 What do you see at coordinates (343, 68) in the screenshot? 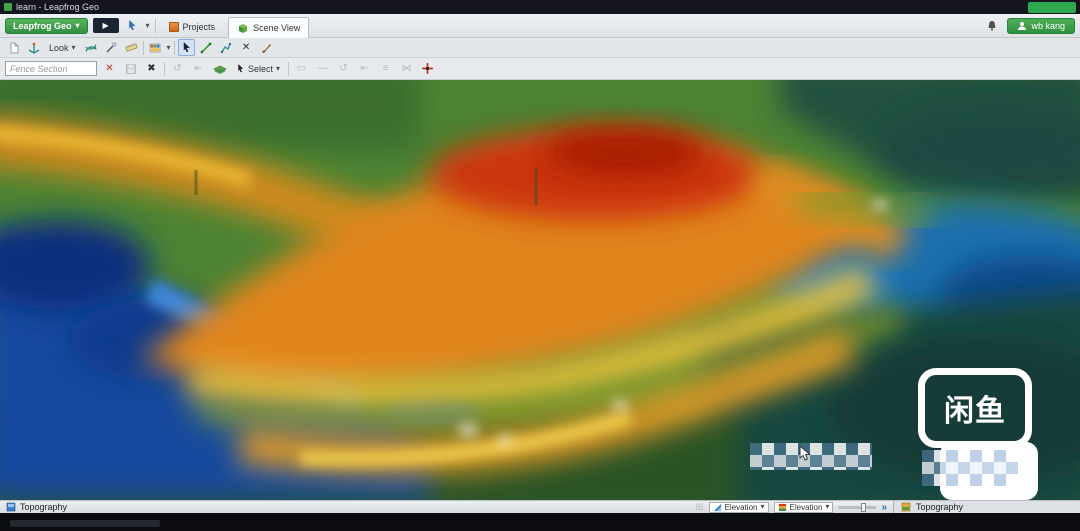
I see `reverse-icon: ↺` at bounding box center [343, 68].